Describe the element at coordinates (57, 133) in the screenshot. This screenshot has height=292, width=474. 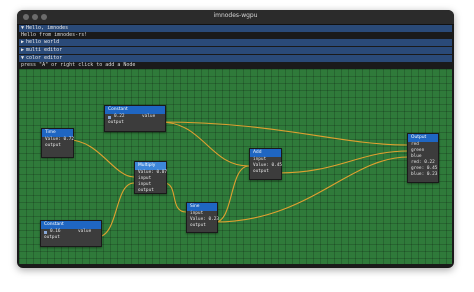
I see `node-title: Time` at that location.